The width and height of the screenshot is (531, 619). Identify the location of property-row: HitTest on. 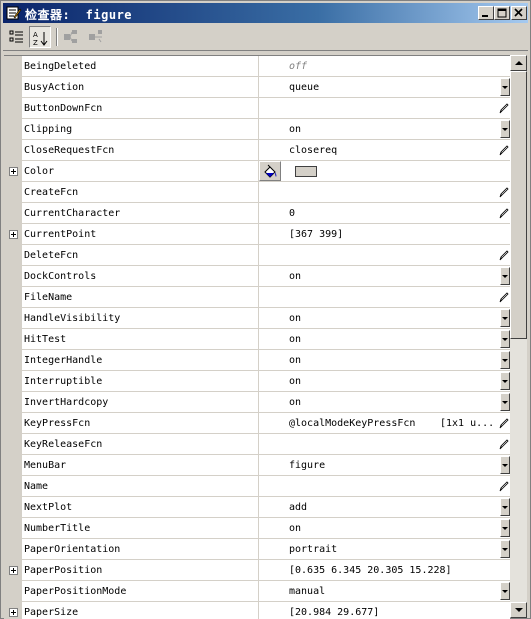
(257, 339).